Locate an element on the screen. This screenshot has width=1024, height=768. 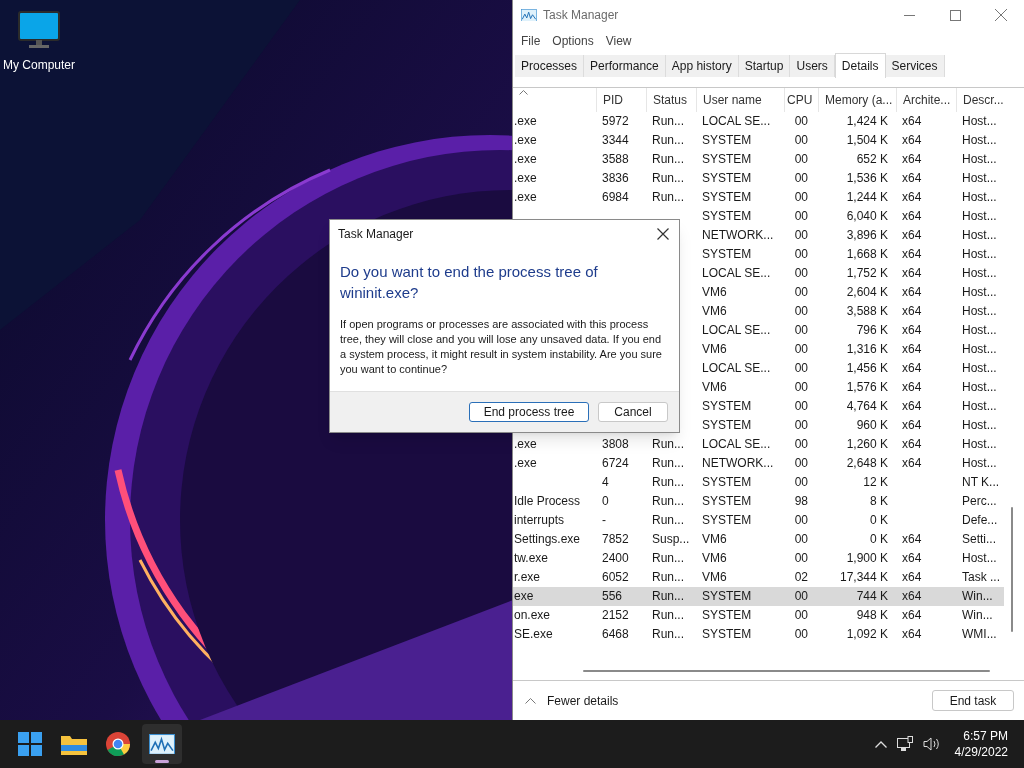
tab: Performance is located at coordinates (625, 66).